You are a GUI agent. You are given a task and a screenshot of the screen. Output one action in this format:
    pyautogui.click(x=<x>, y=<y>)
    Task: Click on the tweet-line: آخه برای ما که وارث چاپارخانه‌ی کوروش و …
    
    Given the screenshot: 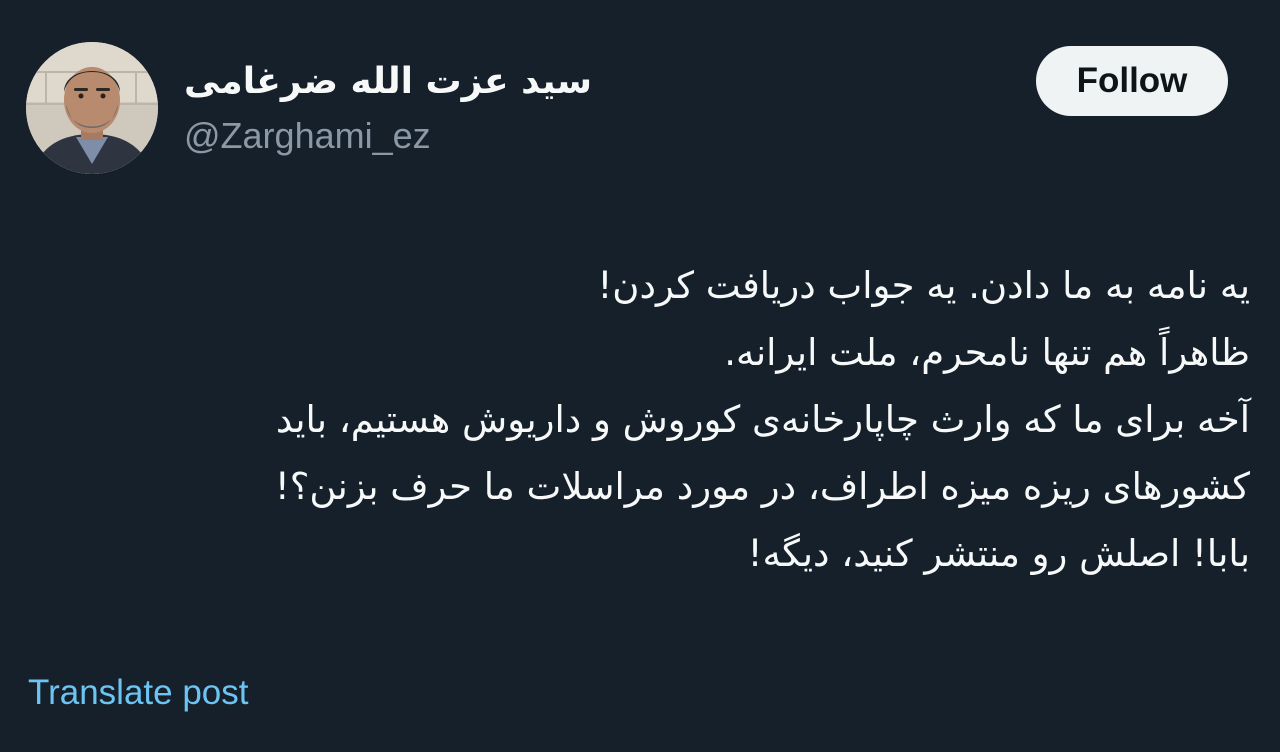 What is the action you would take?
    pyautogui.click(x=762, y=419)
    